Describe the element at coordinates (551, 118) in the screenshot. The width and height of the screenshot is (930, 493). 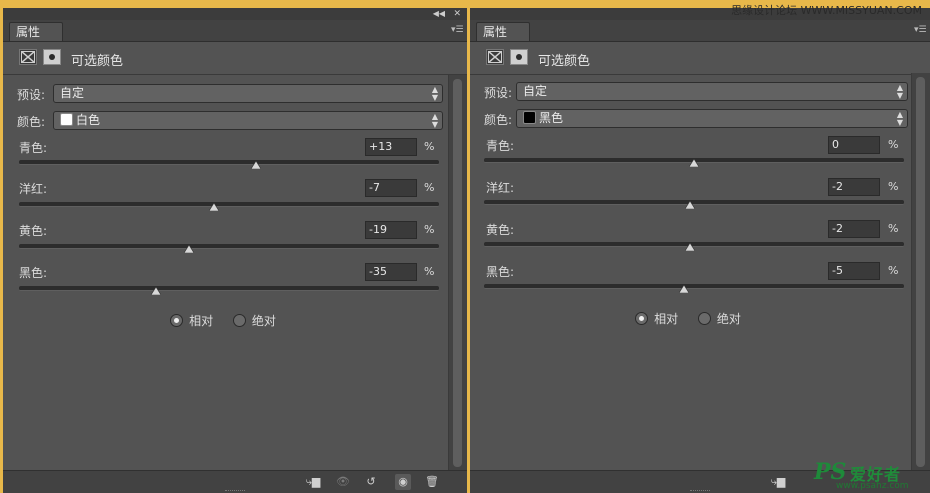
I see `color-value: 黑色` at that location.